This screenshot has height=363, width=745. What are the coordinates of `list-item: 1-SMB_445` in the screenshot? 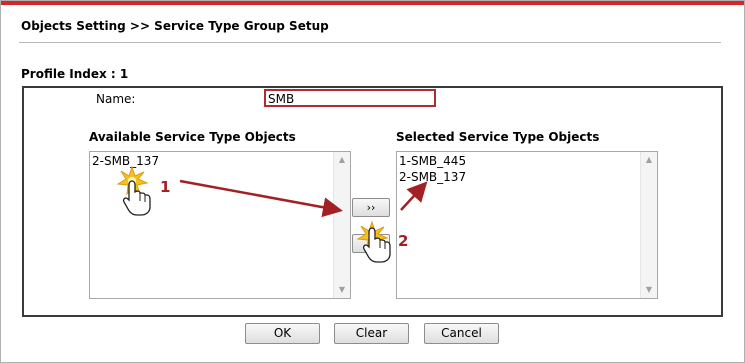 It's located at (518, 161).